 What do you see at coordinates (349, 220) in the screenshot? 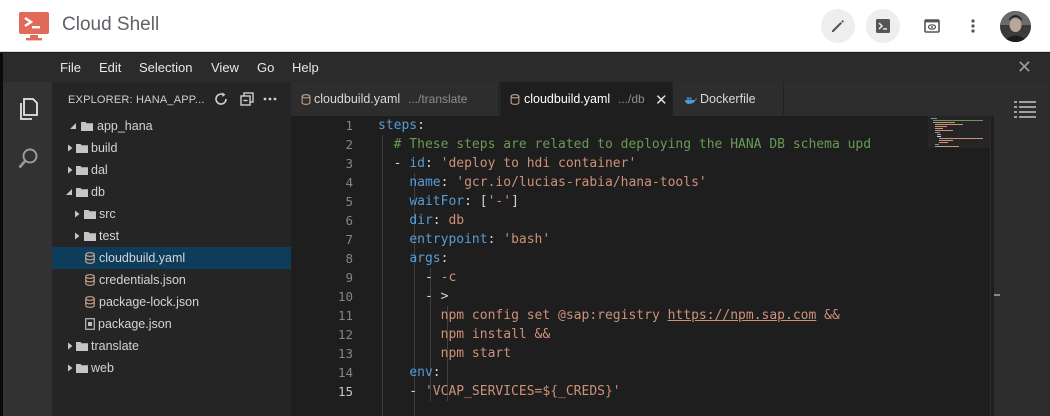
I see `line-number: 6` at bounding box center [349, 220].